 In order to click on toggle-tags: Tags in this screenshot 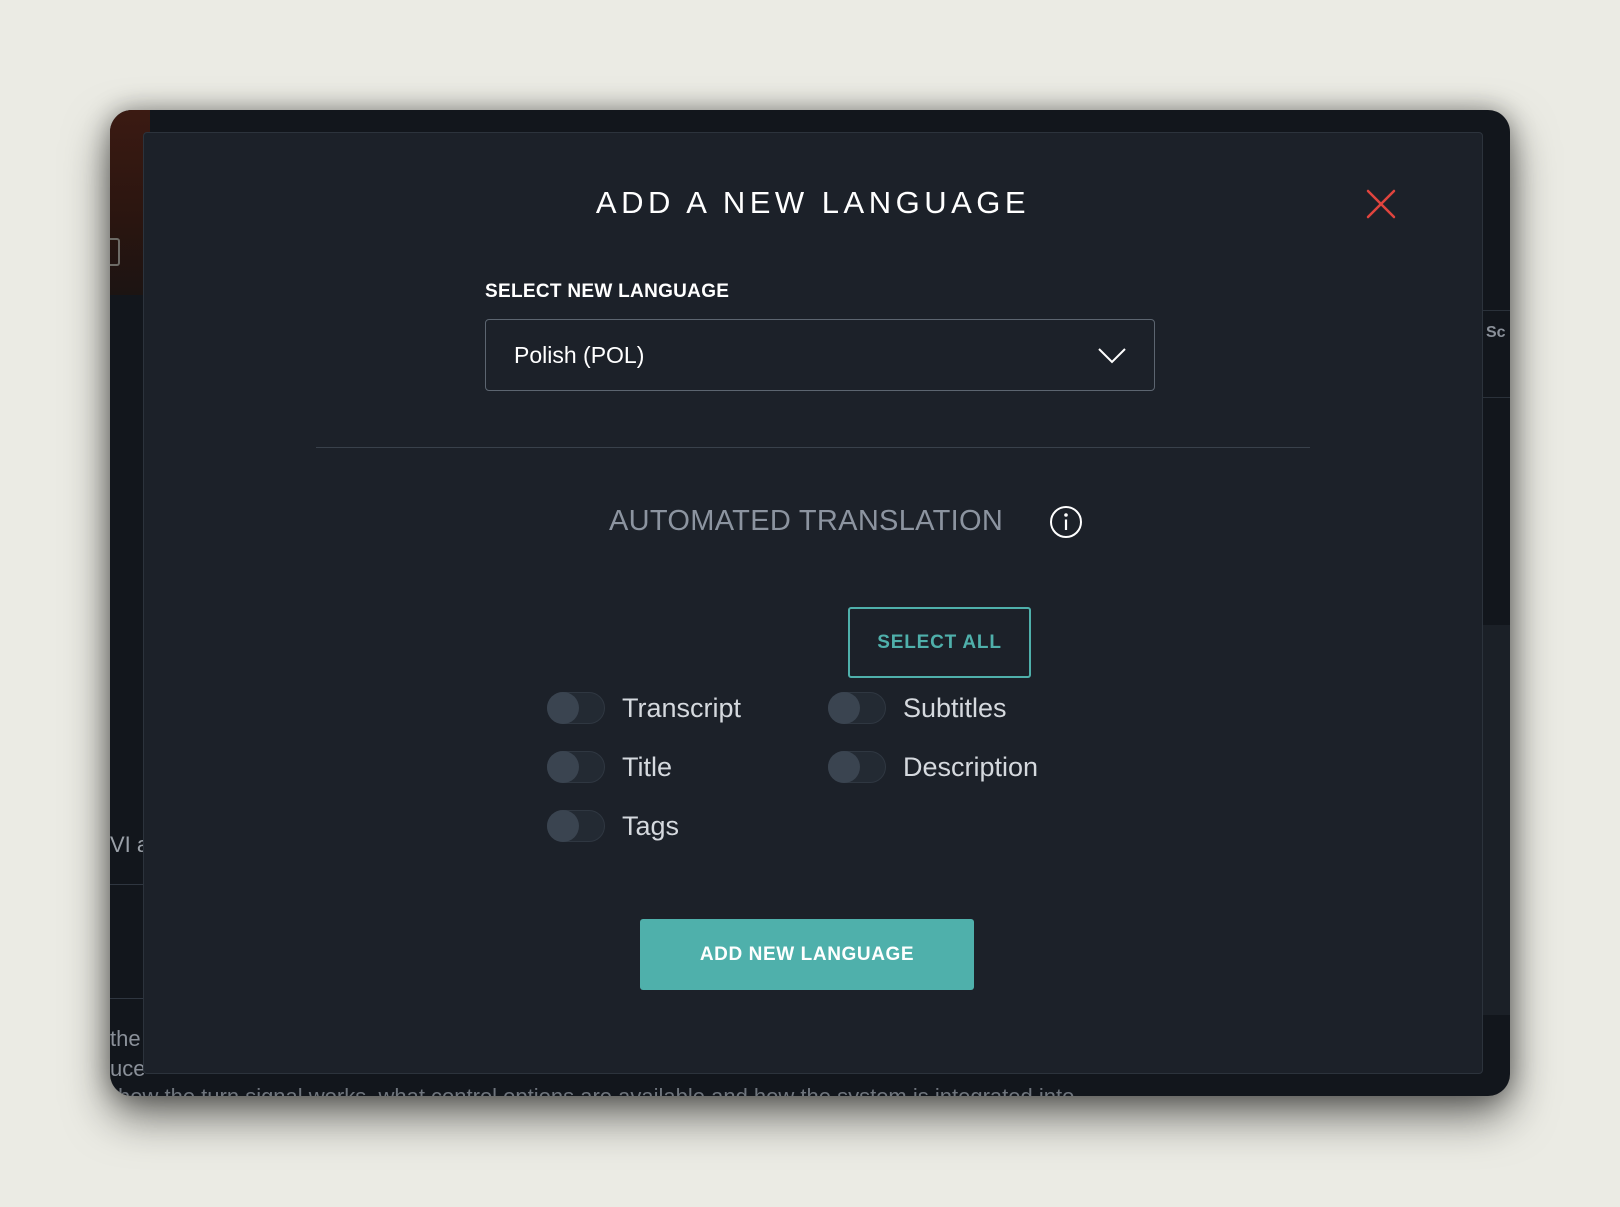, I will do `click(613, 826)`.